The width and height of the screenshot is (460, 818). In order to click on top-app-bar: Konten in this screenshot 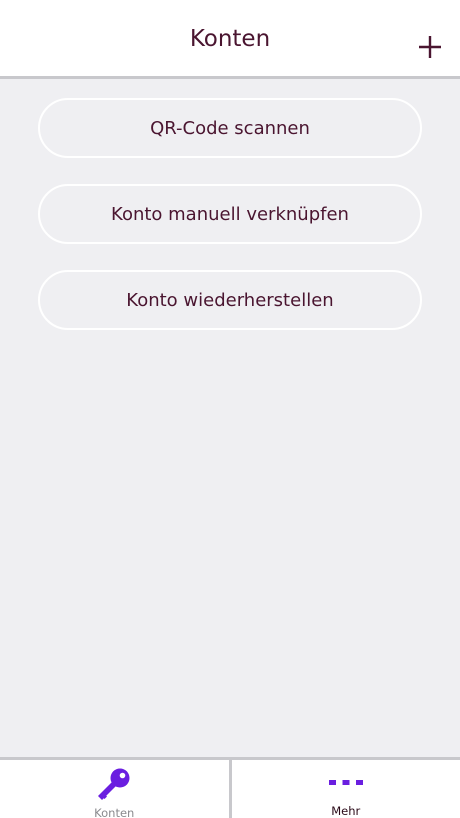, I will do `click(230, 39)`.